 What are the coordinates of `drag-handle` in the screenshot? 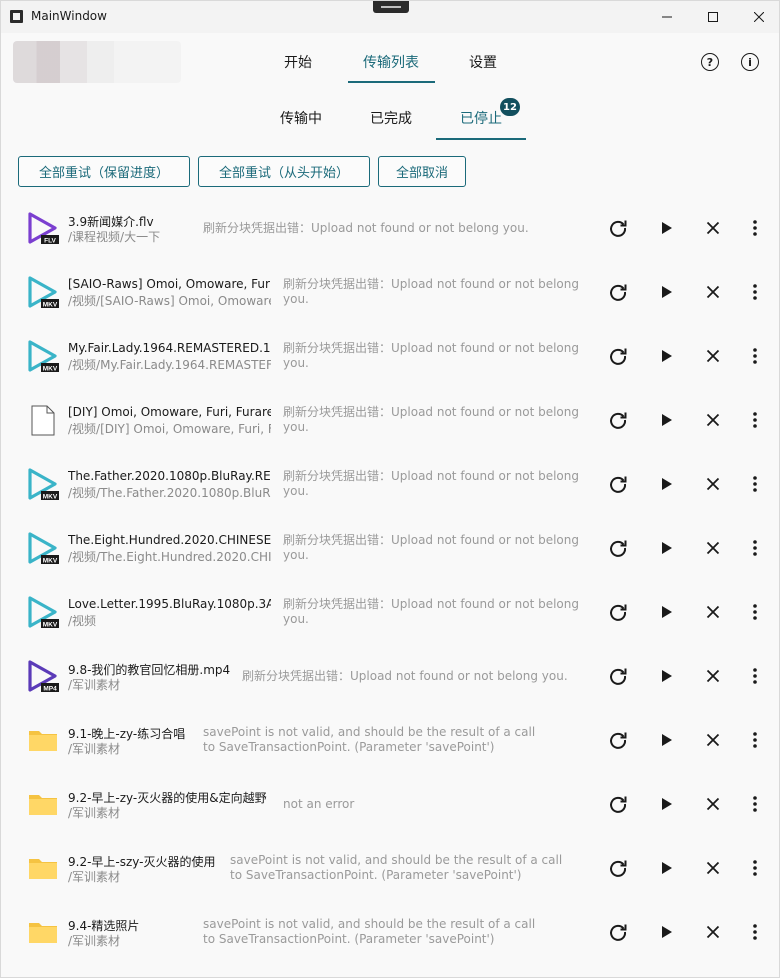 It's located at (391, 7).